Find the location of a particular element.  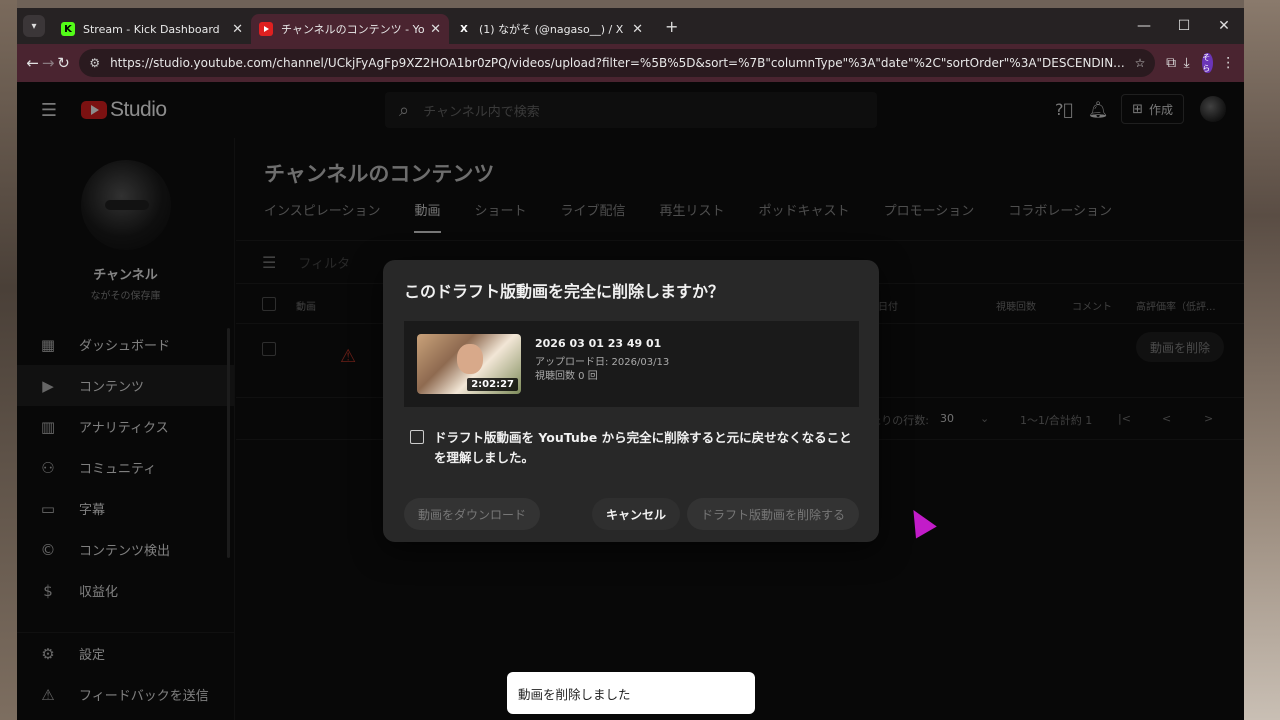

thumbnail-face is located at coordinates (470, 359).